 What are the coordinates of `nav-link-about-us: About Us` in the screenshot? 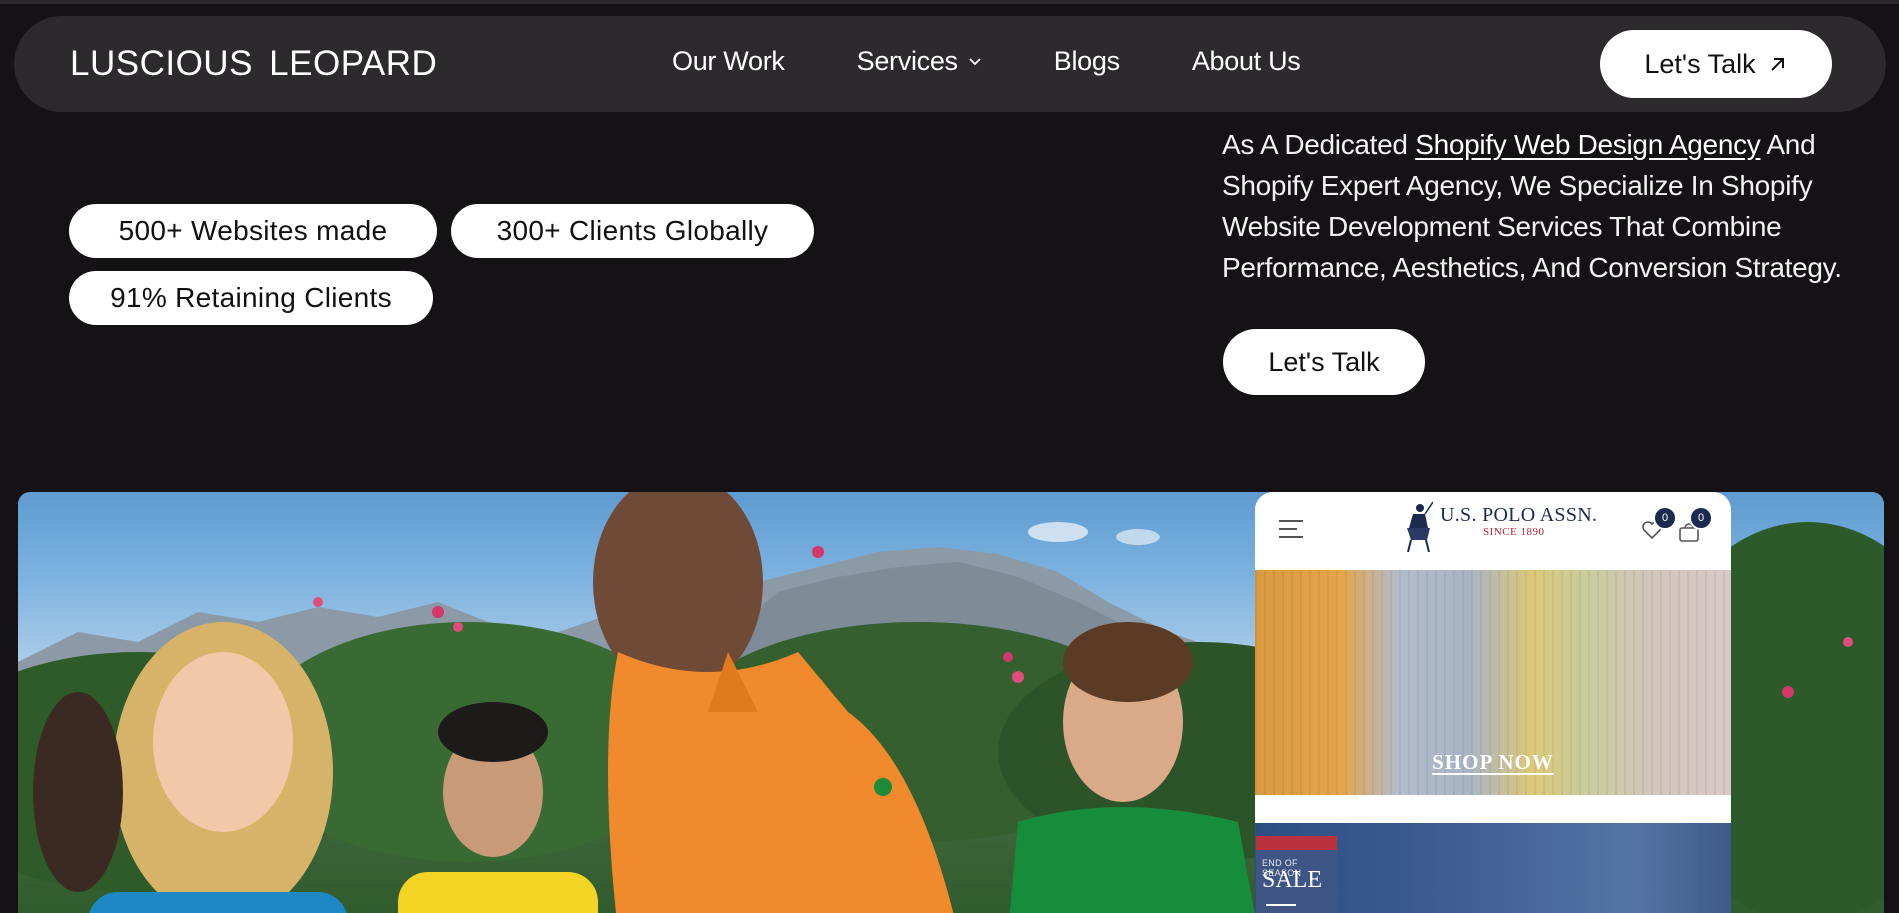 It's located at (1246, 61).